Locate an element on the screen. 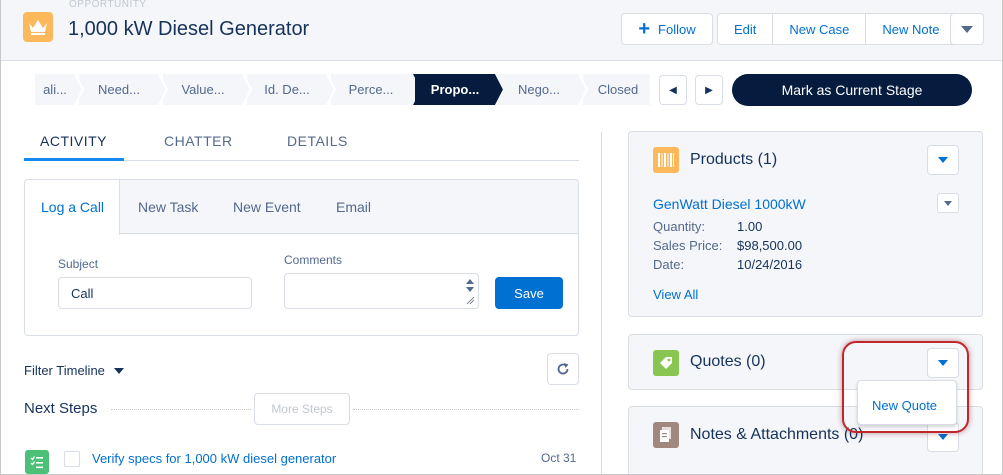 Image resolution: width=1003 pixels, height=475 pixels. path-scroll-left-button: ◀ is located at coordinates (673, 90).